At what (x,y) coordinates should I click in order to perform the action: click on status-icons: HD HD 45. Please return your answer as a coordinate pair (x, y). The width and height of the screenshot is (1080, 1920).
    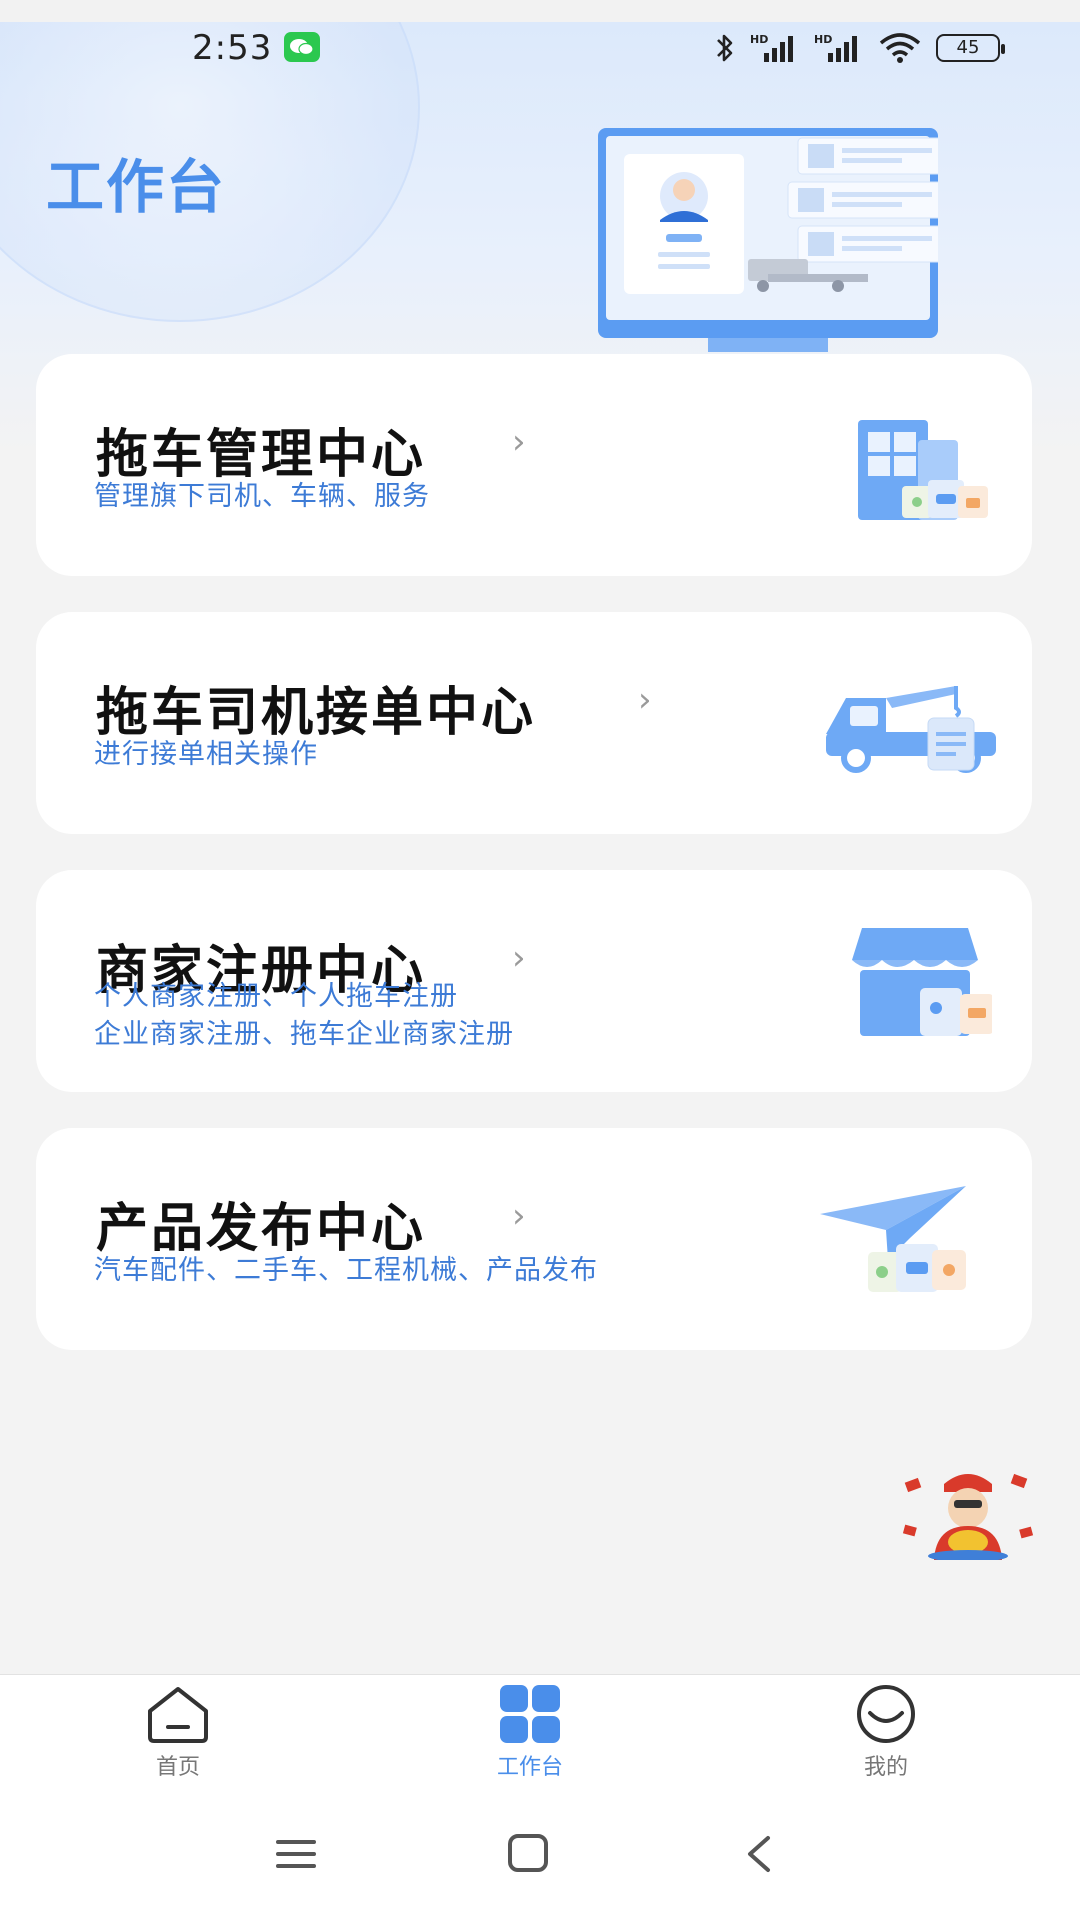
    Looking at the image, I should click on (859, 48).